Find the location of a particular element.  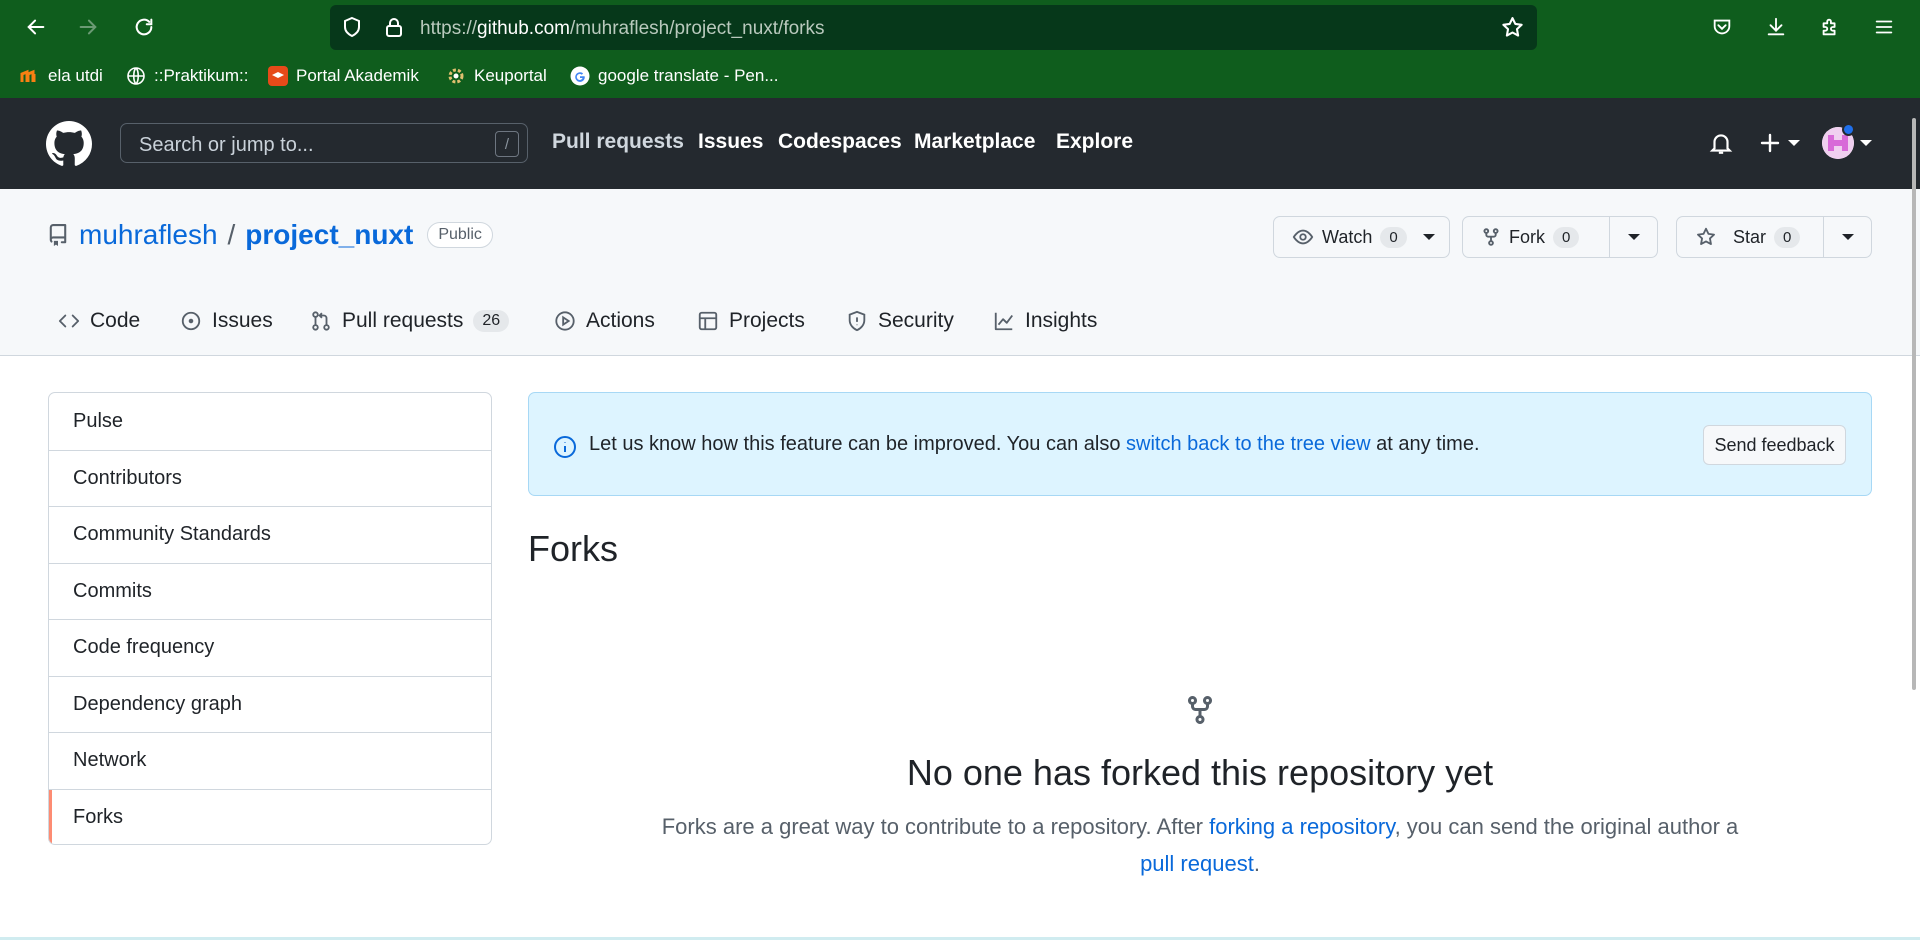

pocket-button is located at coordinates (1722, 27).